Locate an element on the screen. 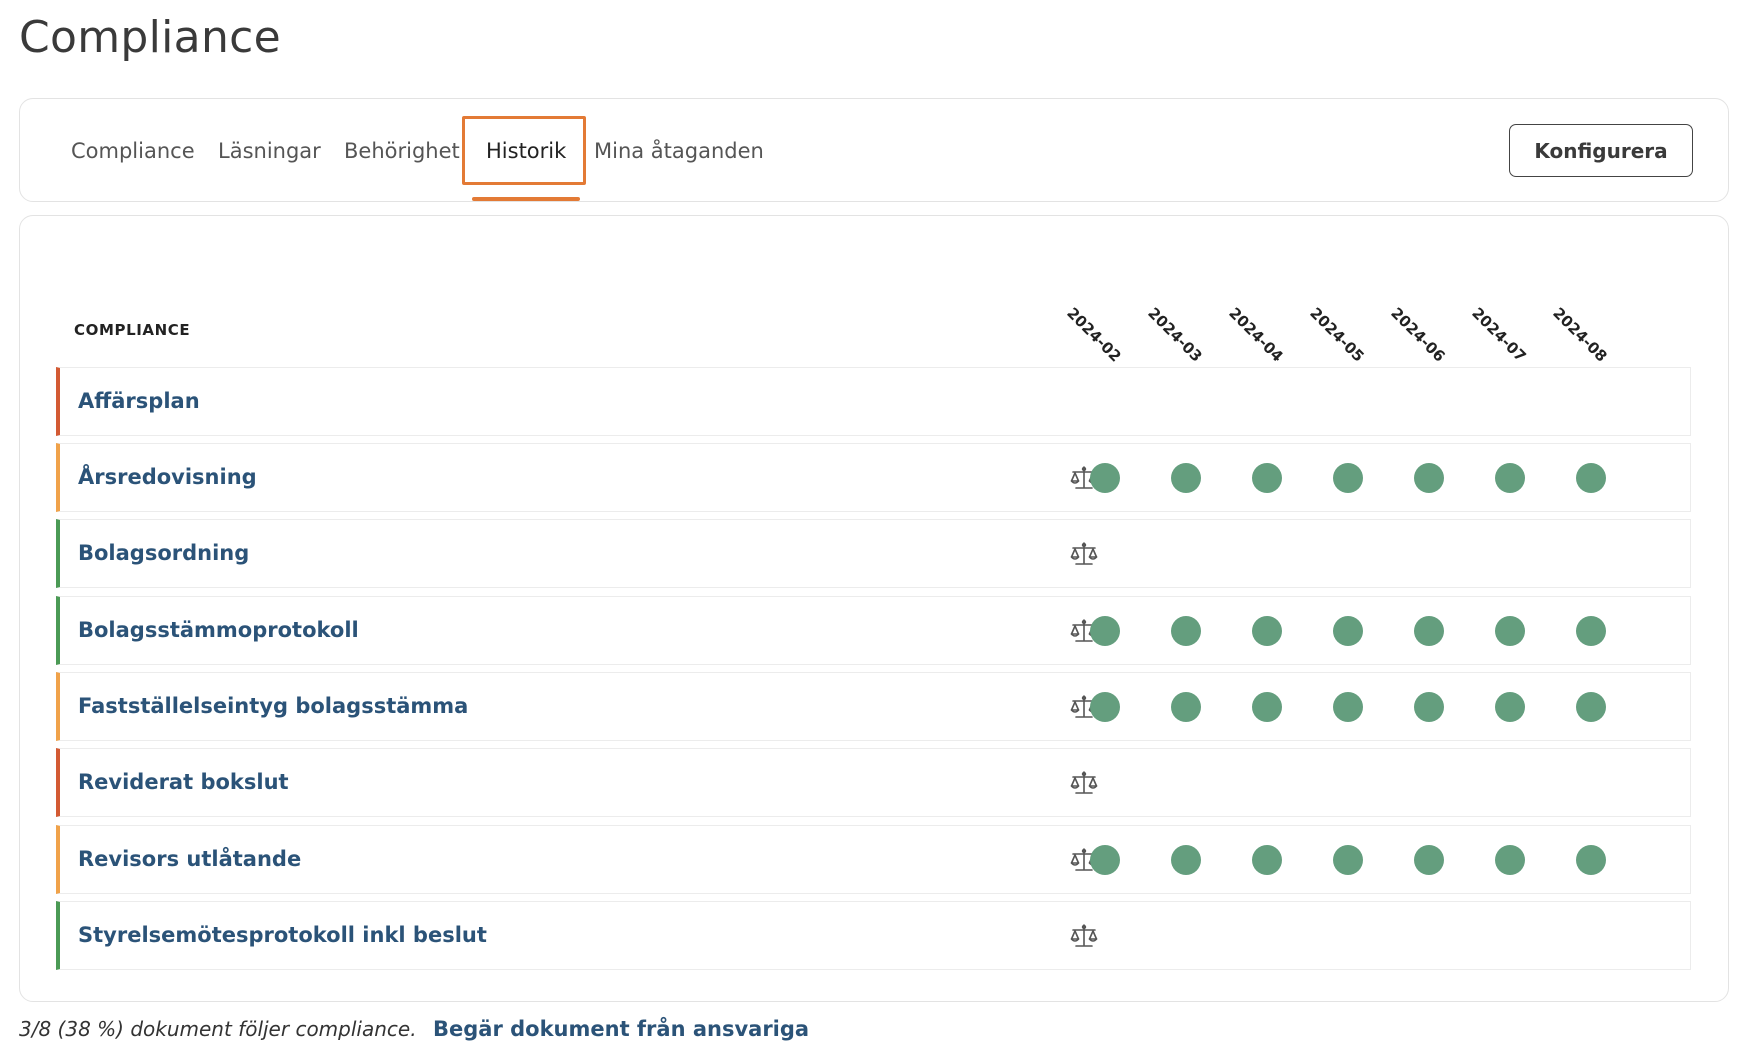 The width and height of the screenshot is (1748, 1060). table-row: Revisors utlåtande is located at coordinates (873, 859).